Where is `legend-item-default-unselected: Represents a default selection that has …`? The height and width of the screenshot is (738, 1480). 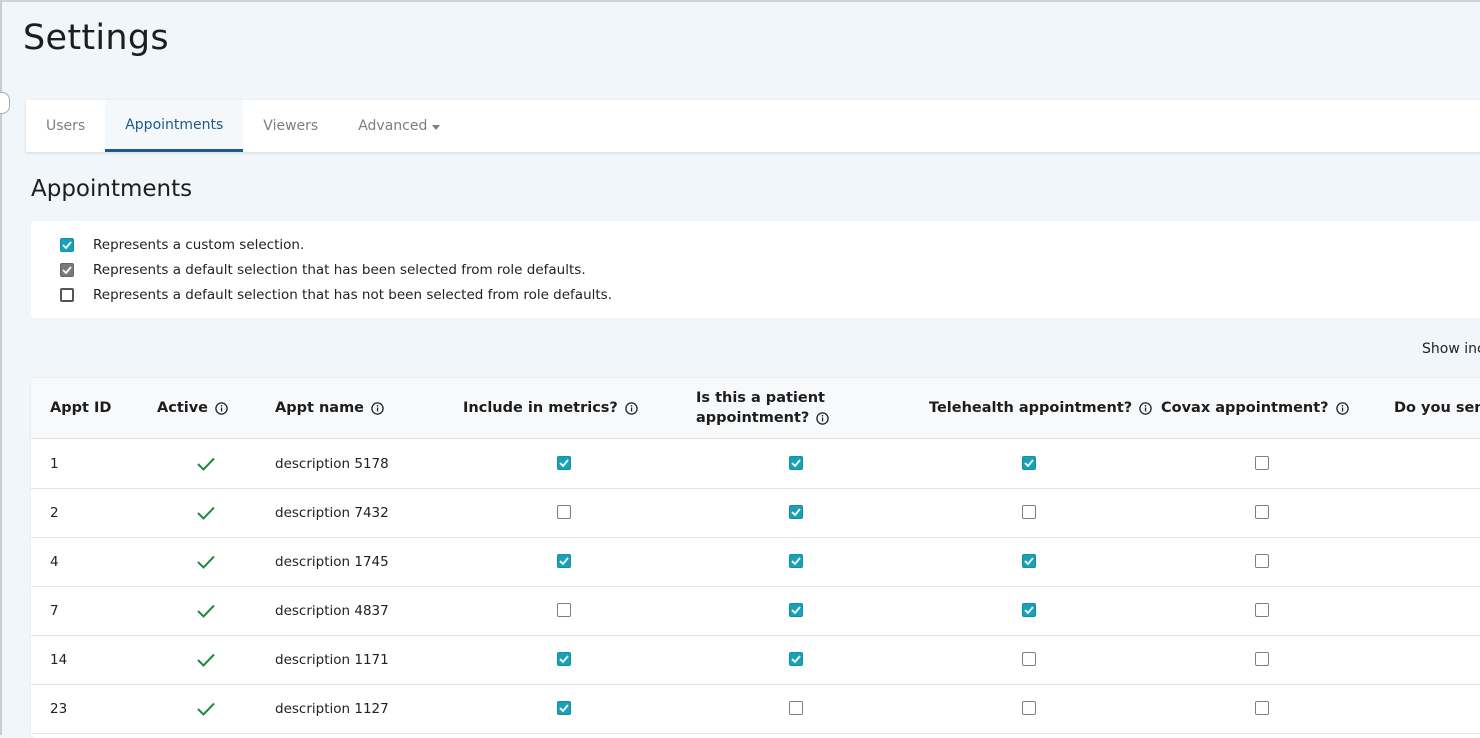
legend-item-default-unselected: Represents a default selection that has … is located at coordinates (336, 295).